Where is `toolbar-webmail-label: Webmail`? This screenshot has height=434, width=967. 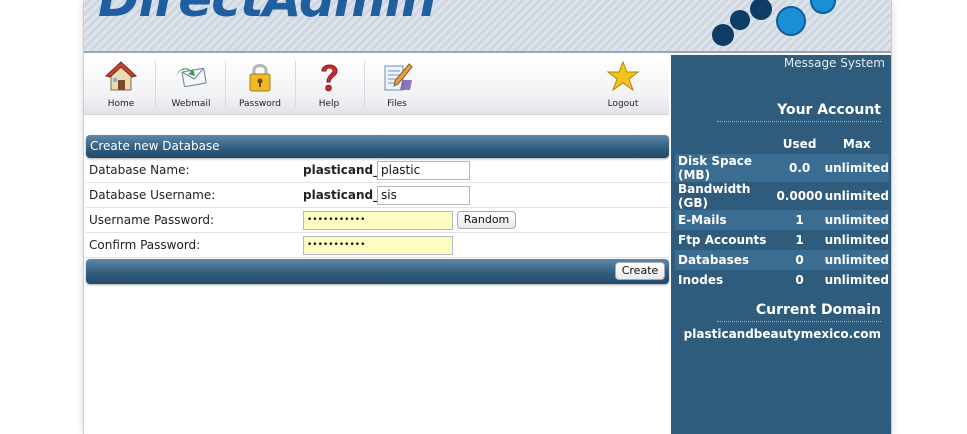 toolbar-webmail-label: Webmail is located at coordinates (191, 104).